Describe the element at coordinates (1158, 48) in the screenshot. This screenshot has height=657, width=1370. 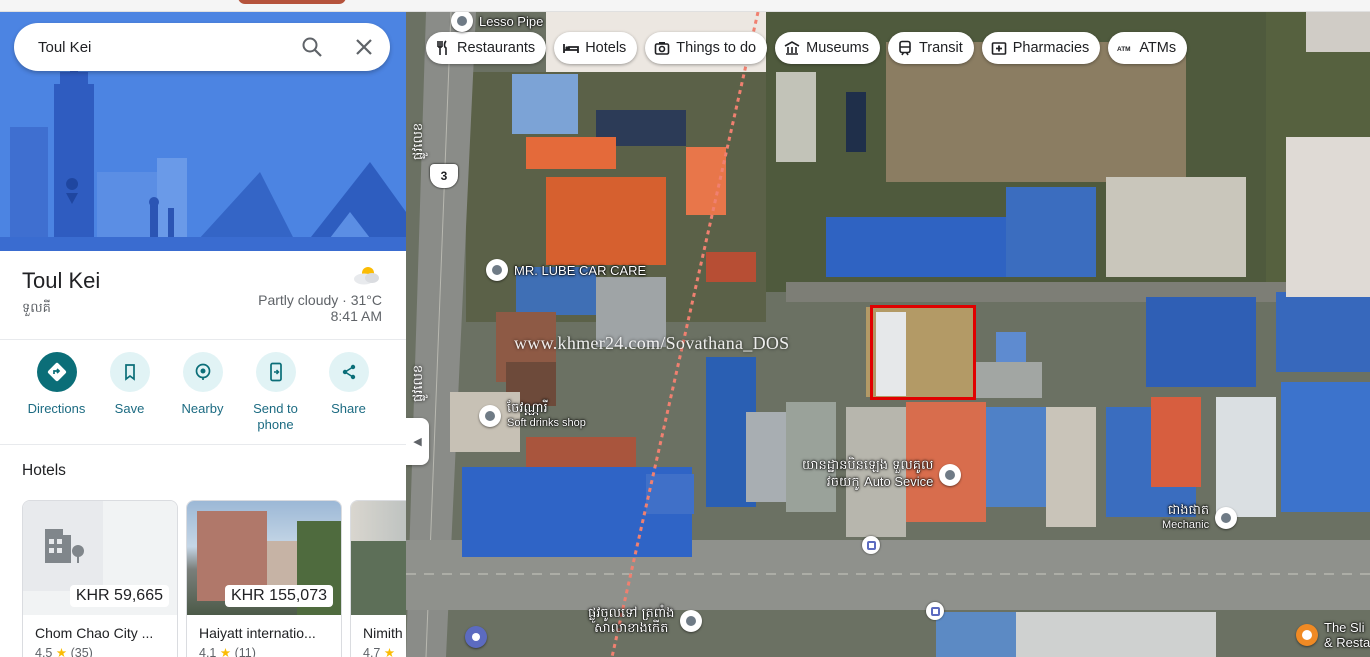
I see `chip-label: ATMs` at that location.